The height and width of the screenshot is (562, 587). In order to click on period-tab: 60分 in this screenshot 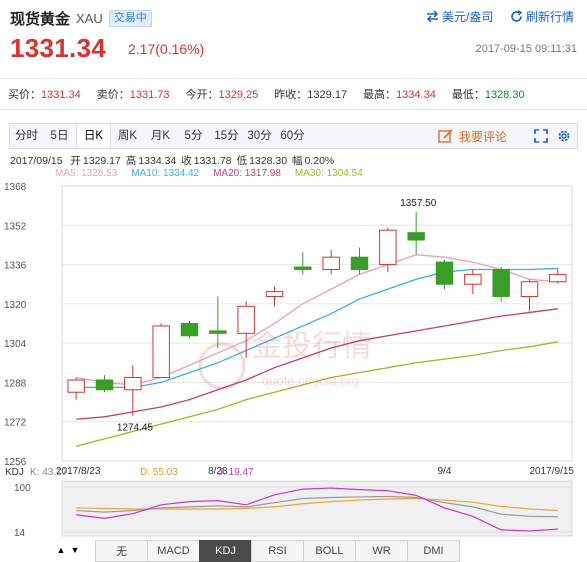, I will do `click(292, 136)`.